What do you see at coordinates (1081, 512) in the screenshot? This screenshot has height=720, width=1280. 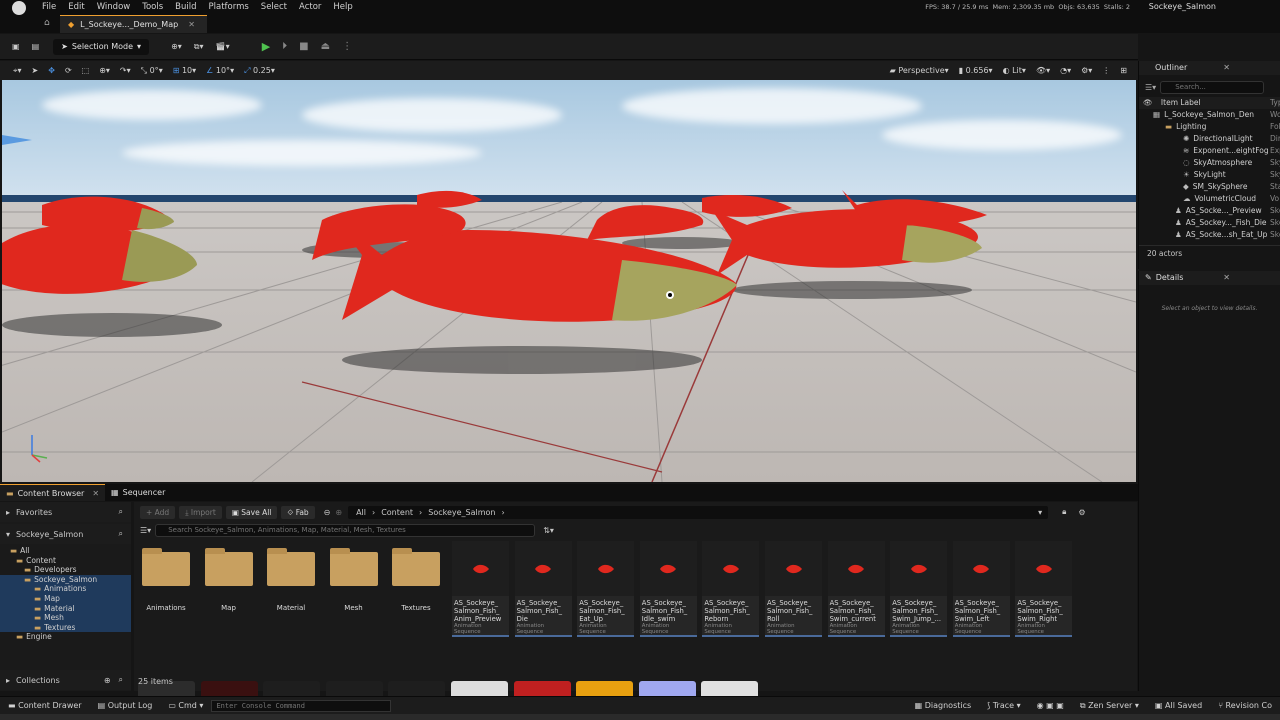 I see `settings-icon: ⚙` at bounding box center [1081, 512].